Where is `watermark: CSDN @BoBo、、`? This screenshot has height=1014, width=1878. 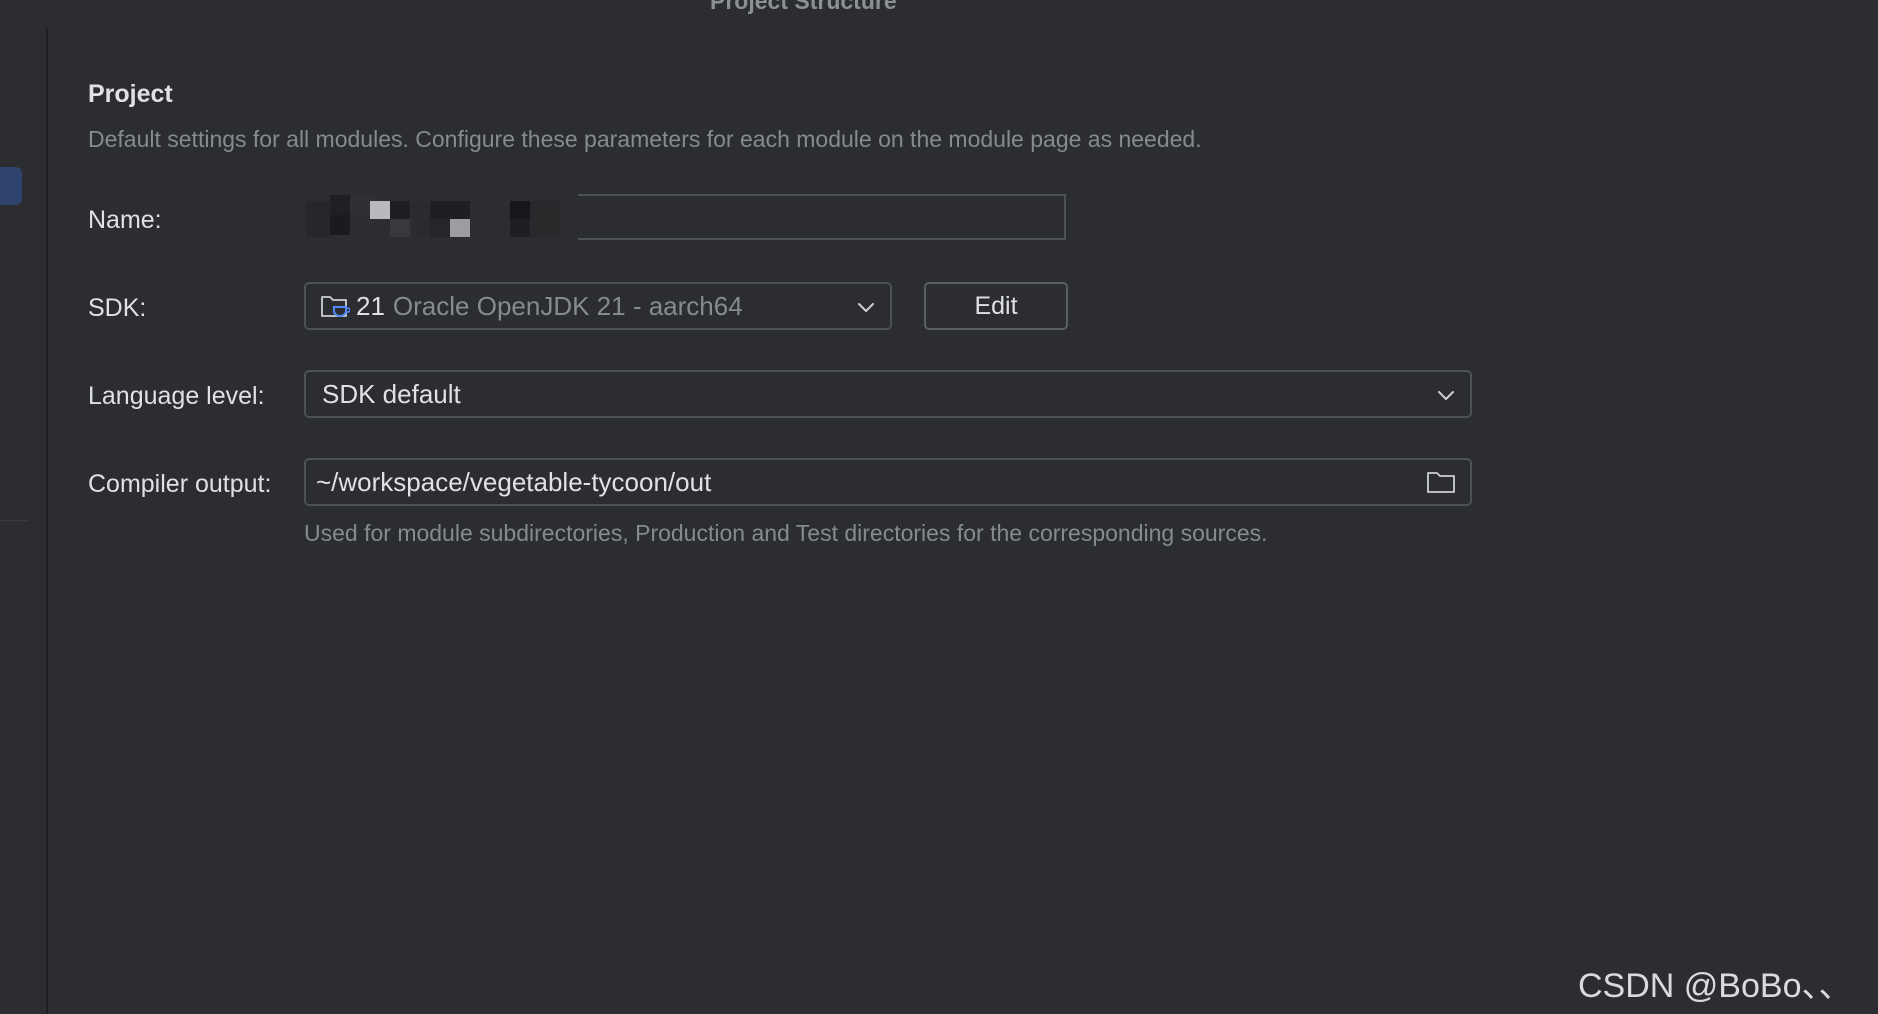 watermark: CSDN @BoBo、、 is located at coordinates (1715, 986).